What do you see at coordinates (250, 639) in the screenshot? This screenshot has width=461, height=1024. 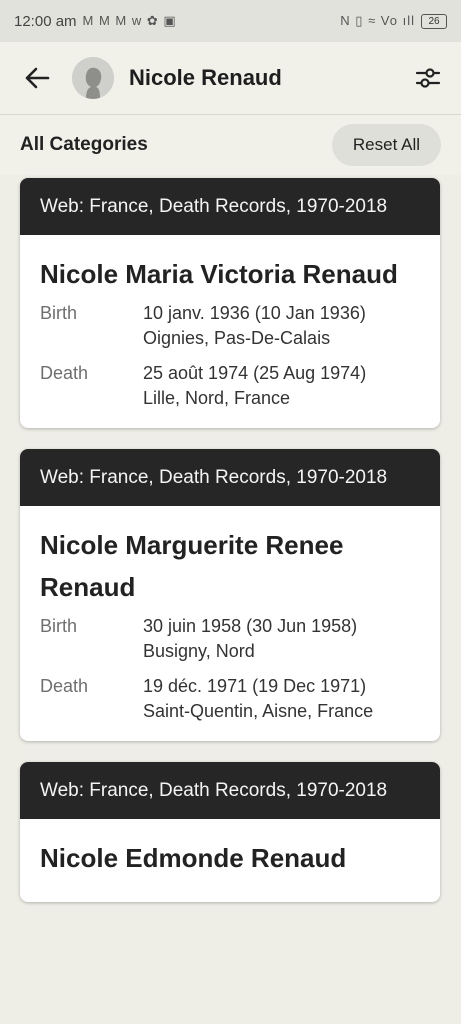 I see `event-details: 30 juin 1958 (30 Jun 1958) Busigny, Nord` at bounding box center [250, 639].